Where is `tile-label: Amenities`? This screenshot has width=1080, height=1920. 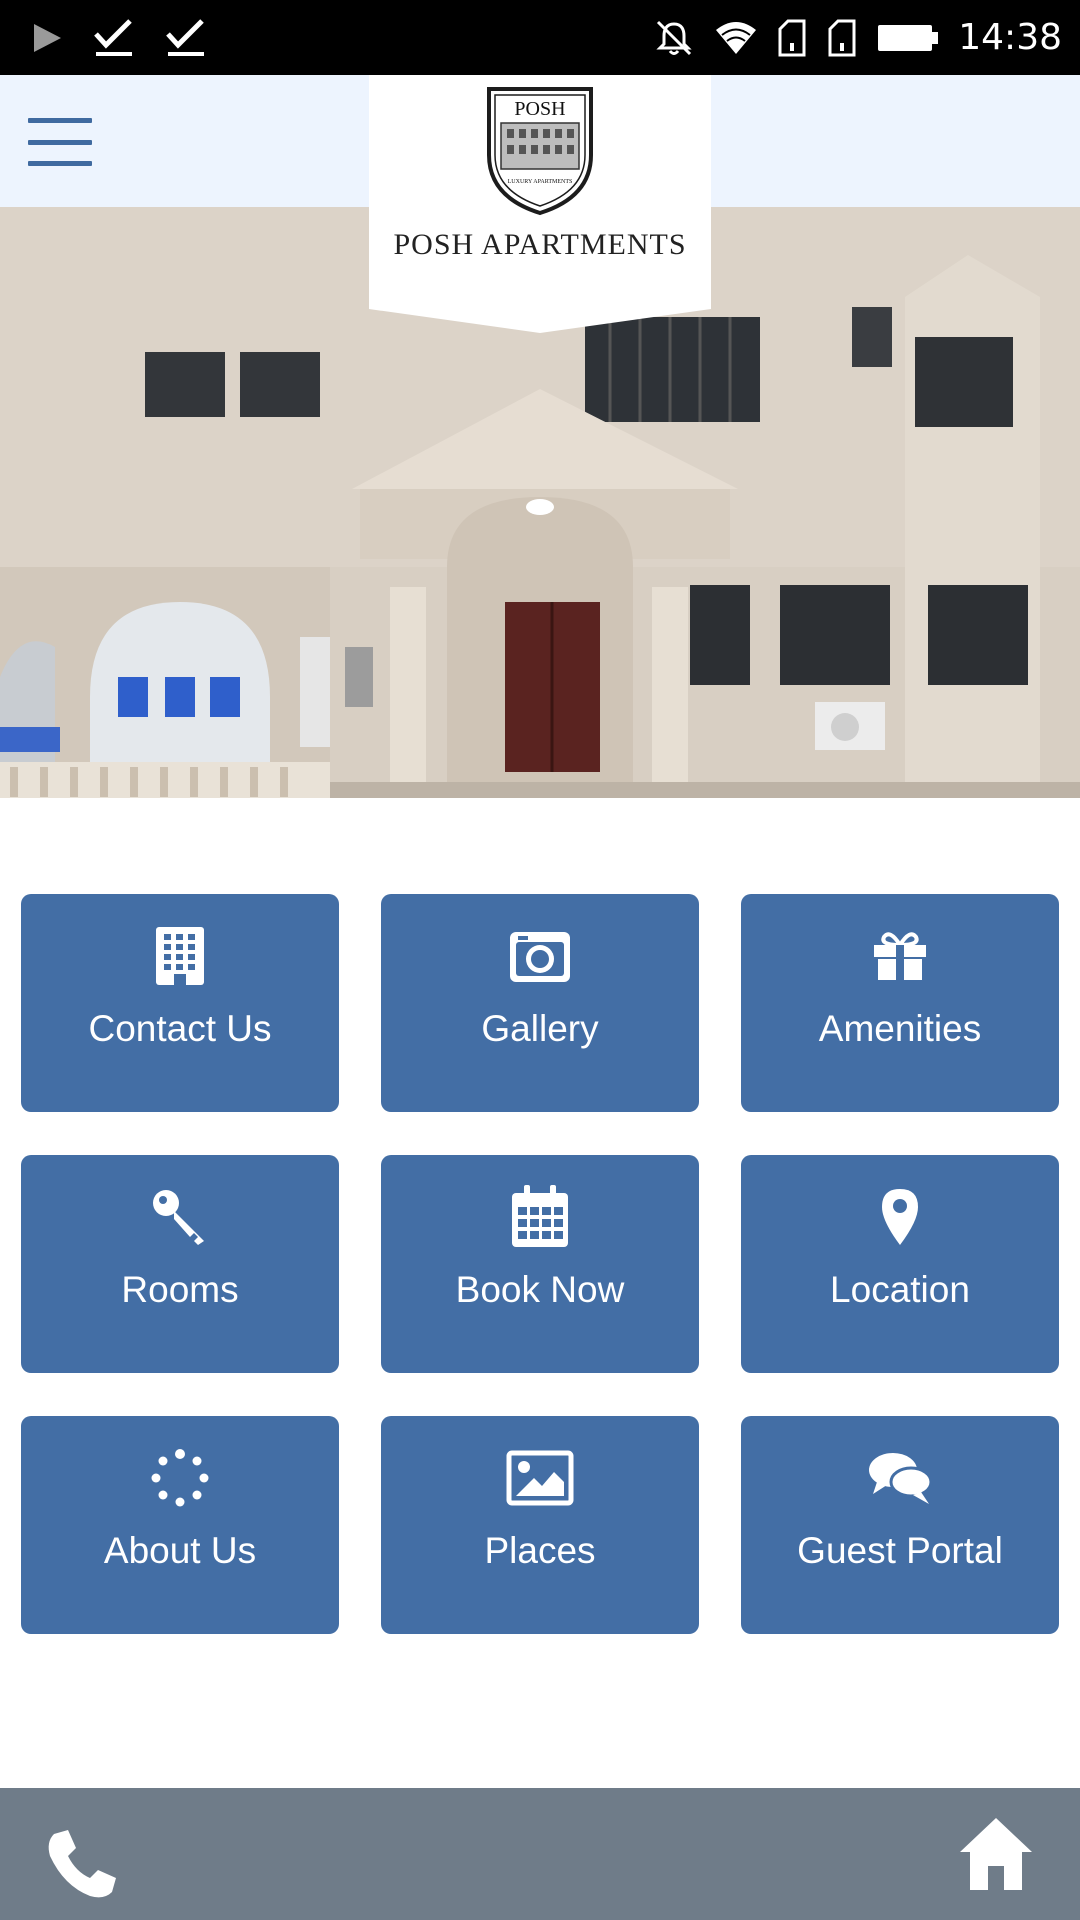 tile-label: Amenities is located at coordinates (900, 1028).